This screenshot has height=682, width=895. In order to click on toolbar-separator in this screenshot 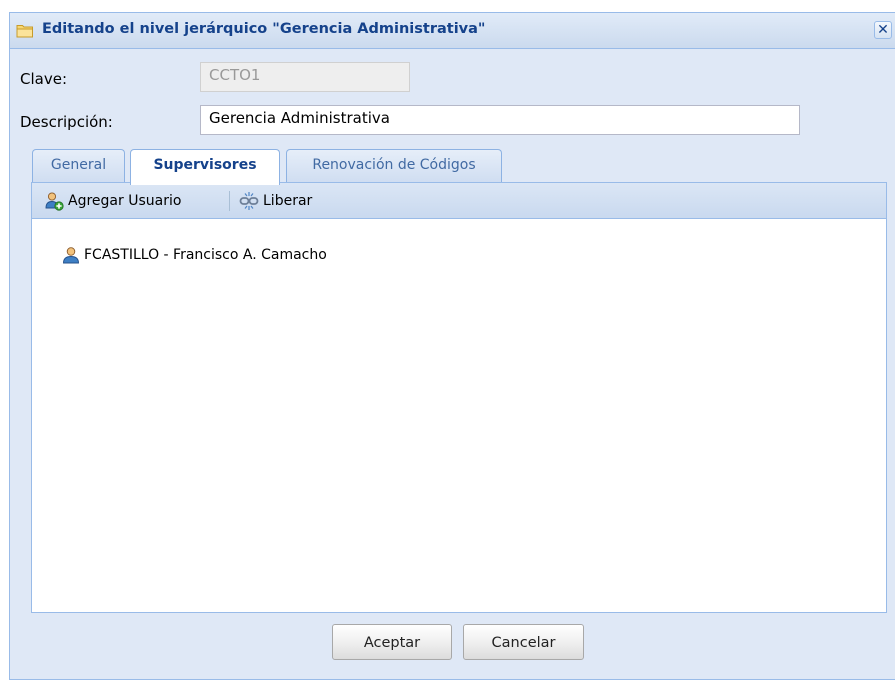, I will do `click(229, 201)`.